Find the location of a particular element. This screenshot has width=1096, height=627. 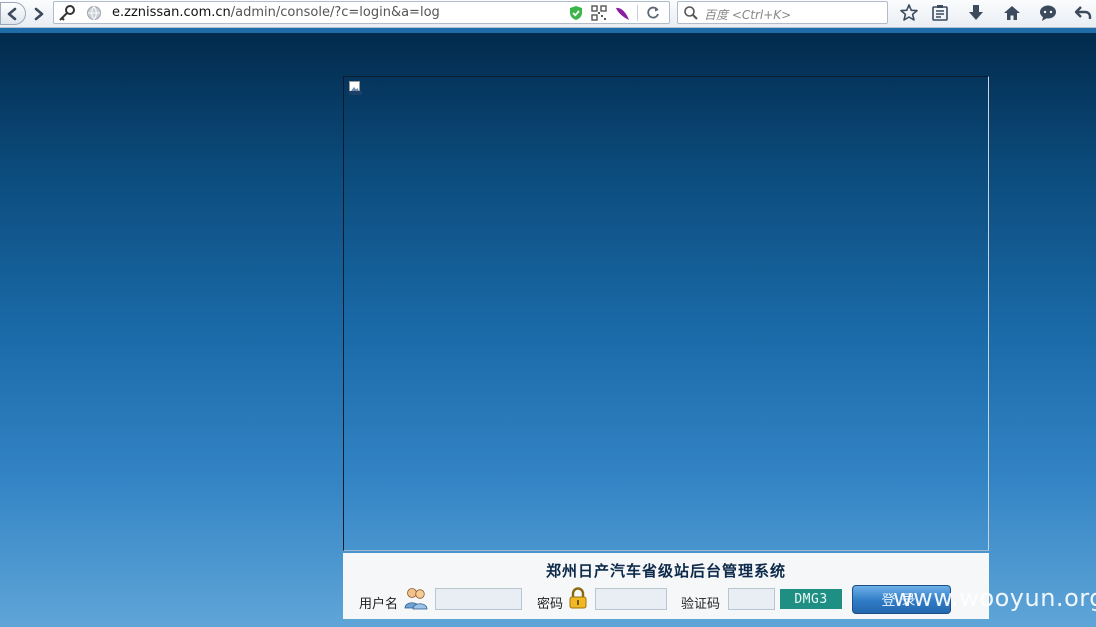

undo-arrow-icon is located at coordinates (1083, 13).